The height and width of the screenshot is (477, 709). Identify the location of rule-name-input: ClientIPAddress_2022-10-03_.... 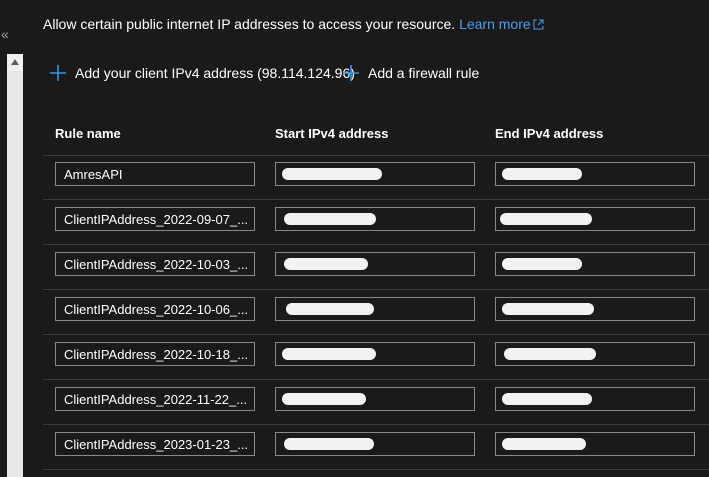
(155, 264).